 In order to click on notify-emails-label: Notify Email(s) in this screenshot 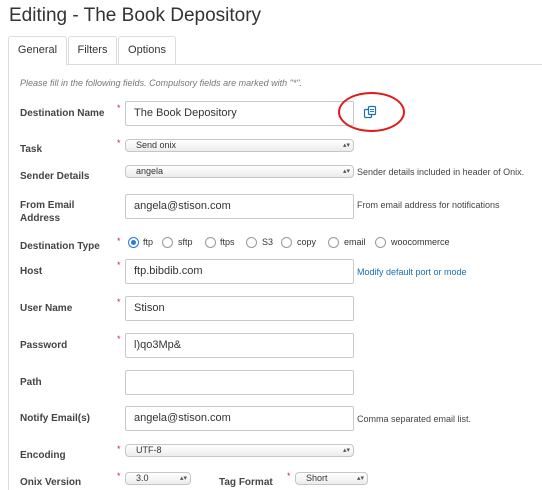, I will do `click(55, 418)`.